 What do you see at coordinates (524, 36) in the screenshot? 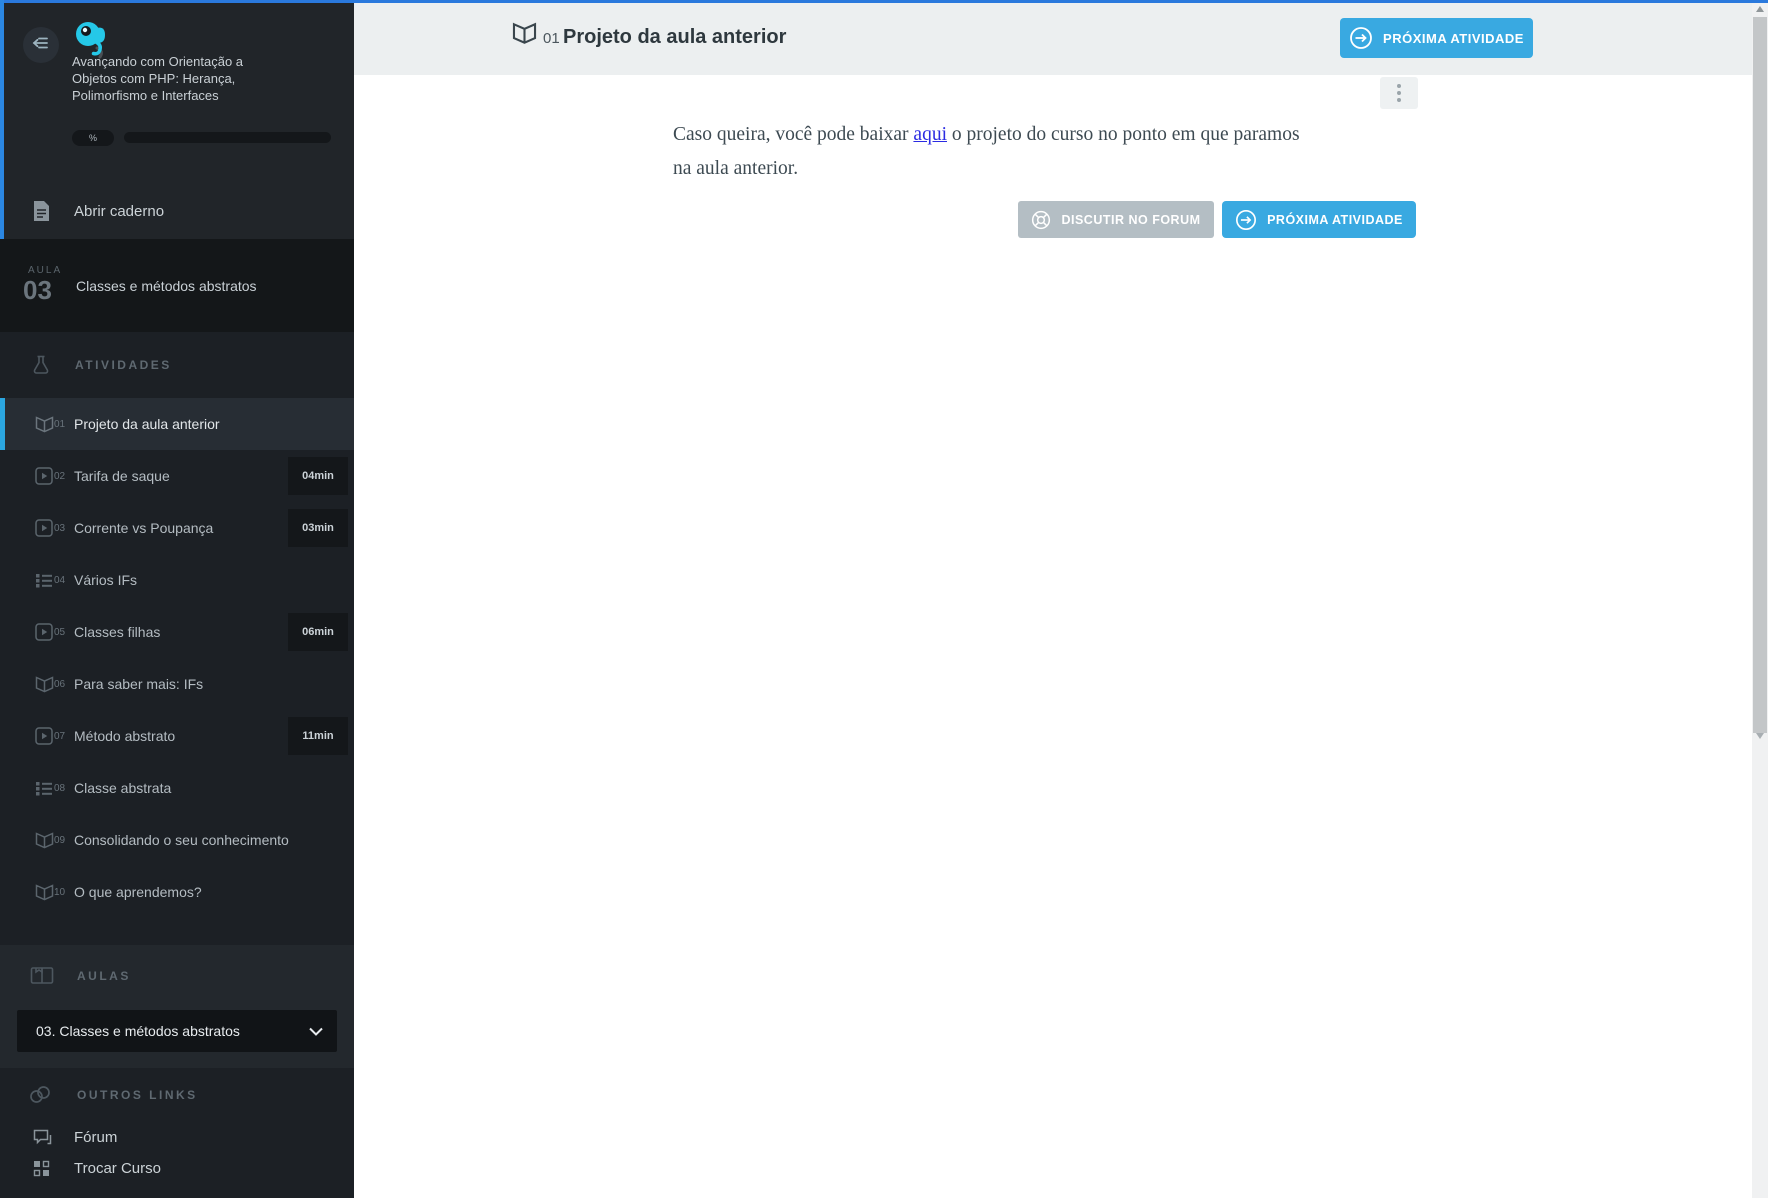
I see `activity-book-icon` at bounding box center [524, 36].